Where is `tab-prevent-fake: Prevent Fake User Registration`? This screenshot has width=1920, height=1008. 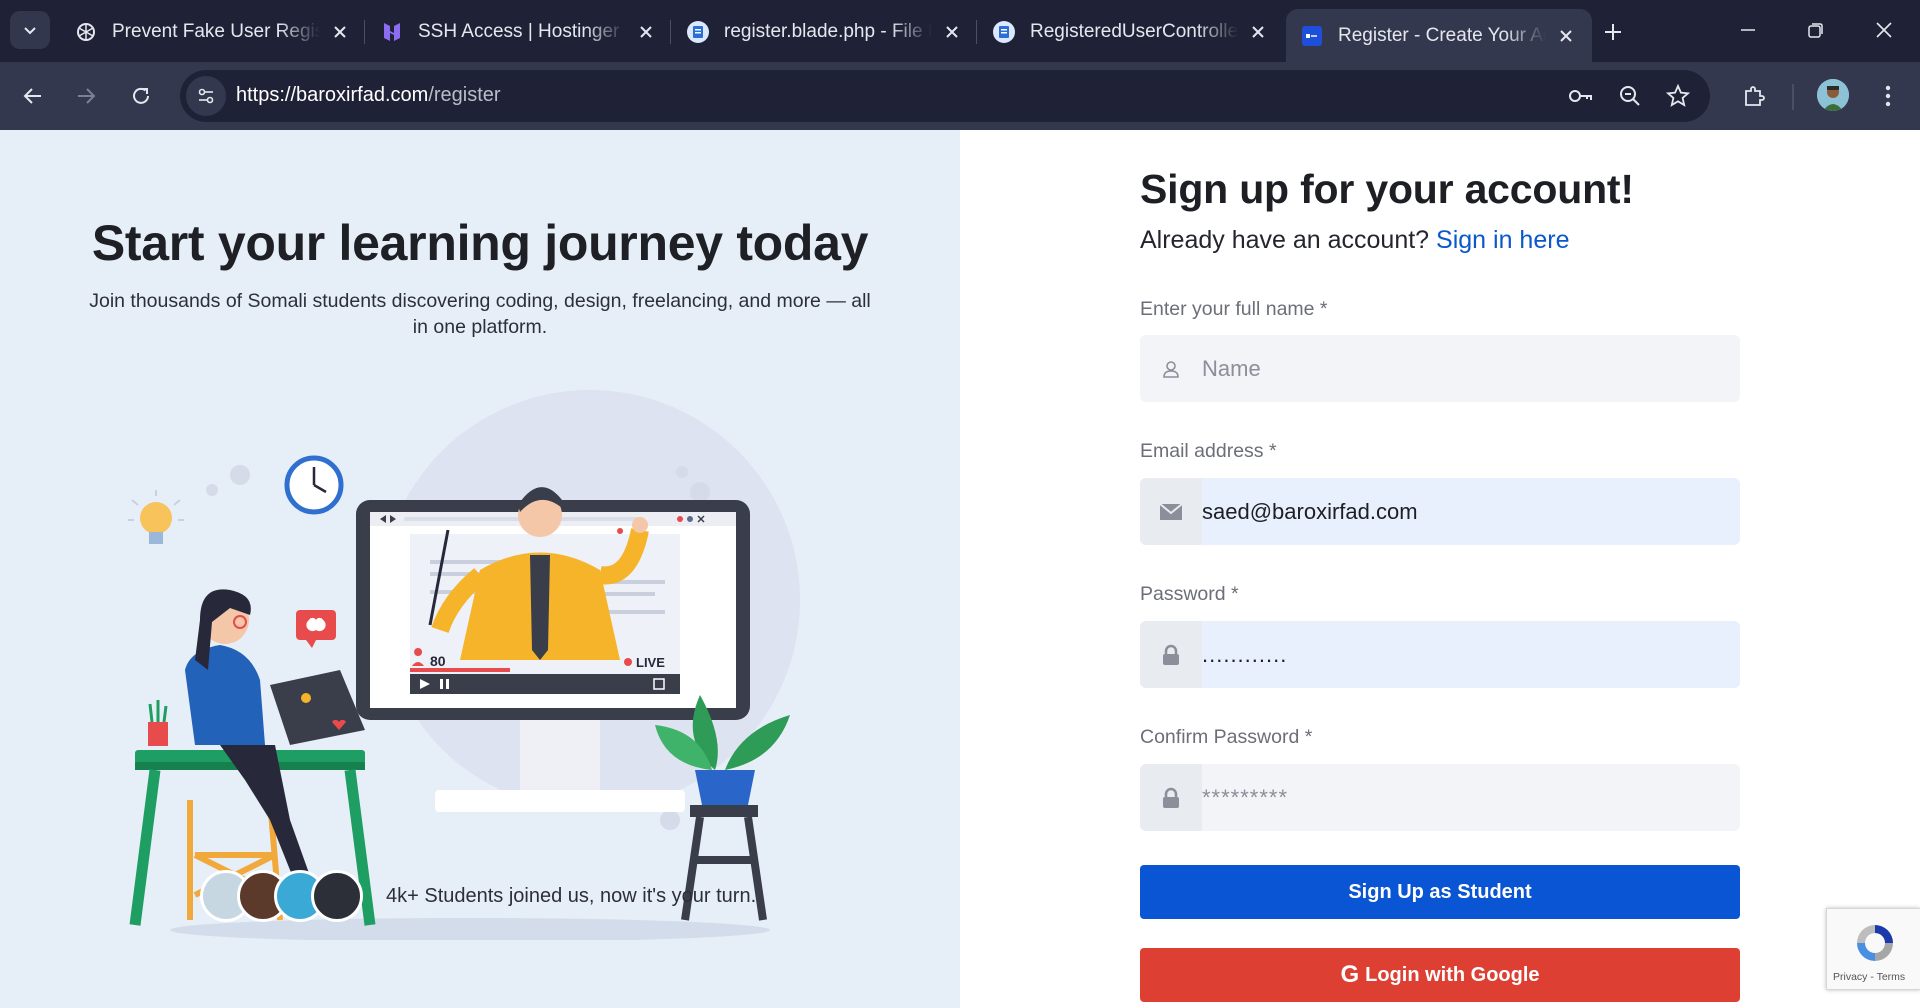
tab-prevent-fake: Prevent Fake User Registration is located at coordinates (213, 32).